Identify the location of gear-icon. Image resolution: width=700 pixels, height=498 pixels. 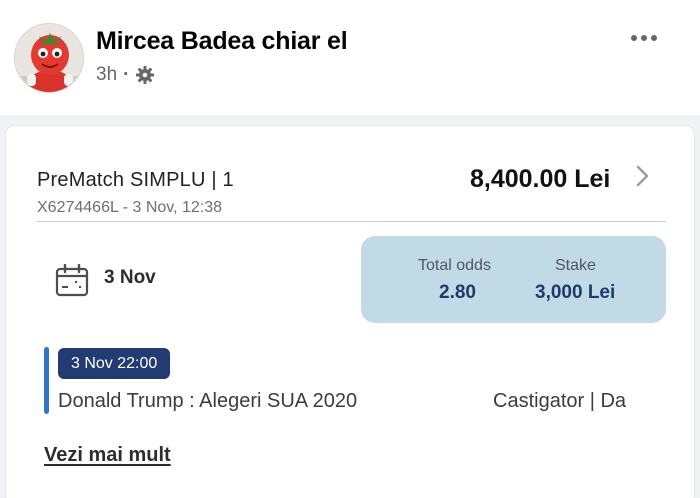
(145, 75).